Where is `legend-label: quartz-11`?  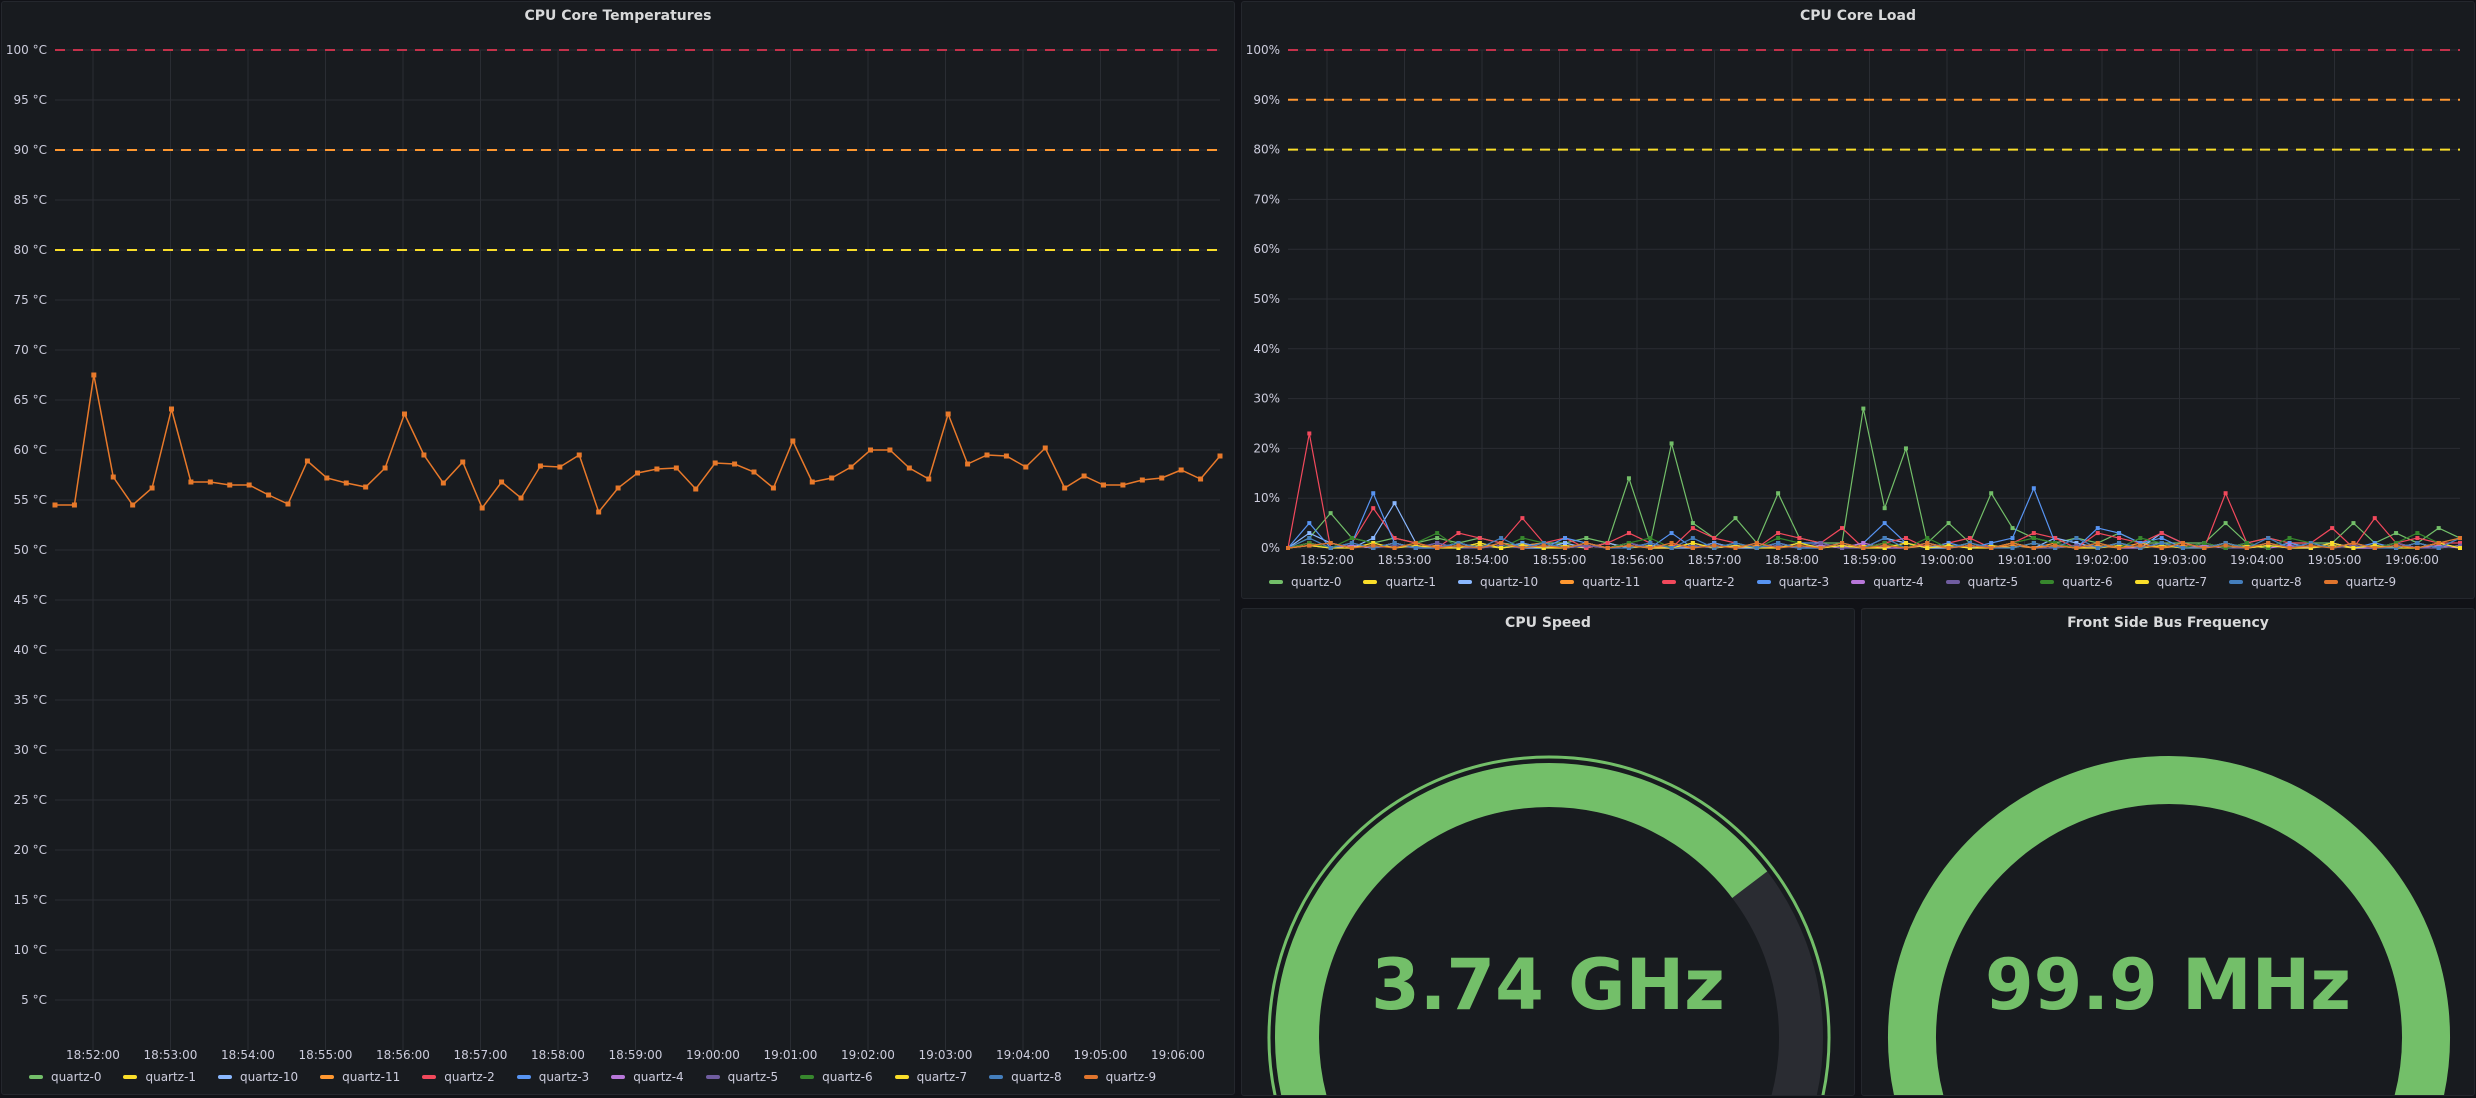 legend-label: quartz-11 is located at coordinates (1611, 582).